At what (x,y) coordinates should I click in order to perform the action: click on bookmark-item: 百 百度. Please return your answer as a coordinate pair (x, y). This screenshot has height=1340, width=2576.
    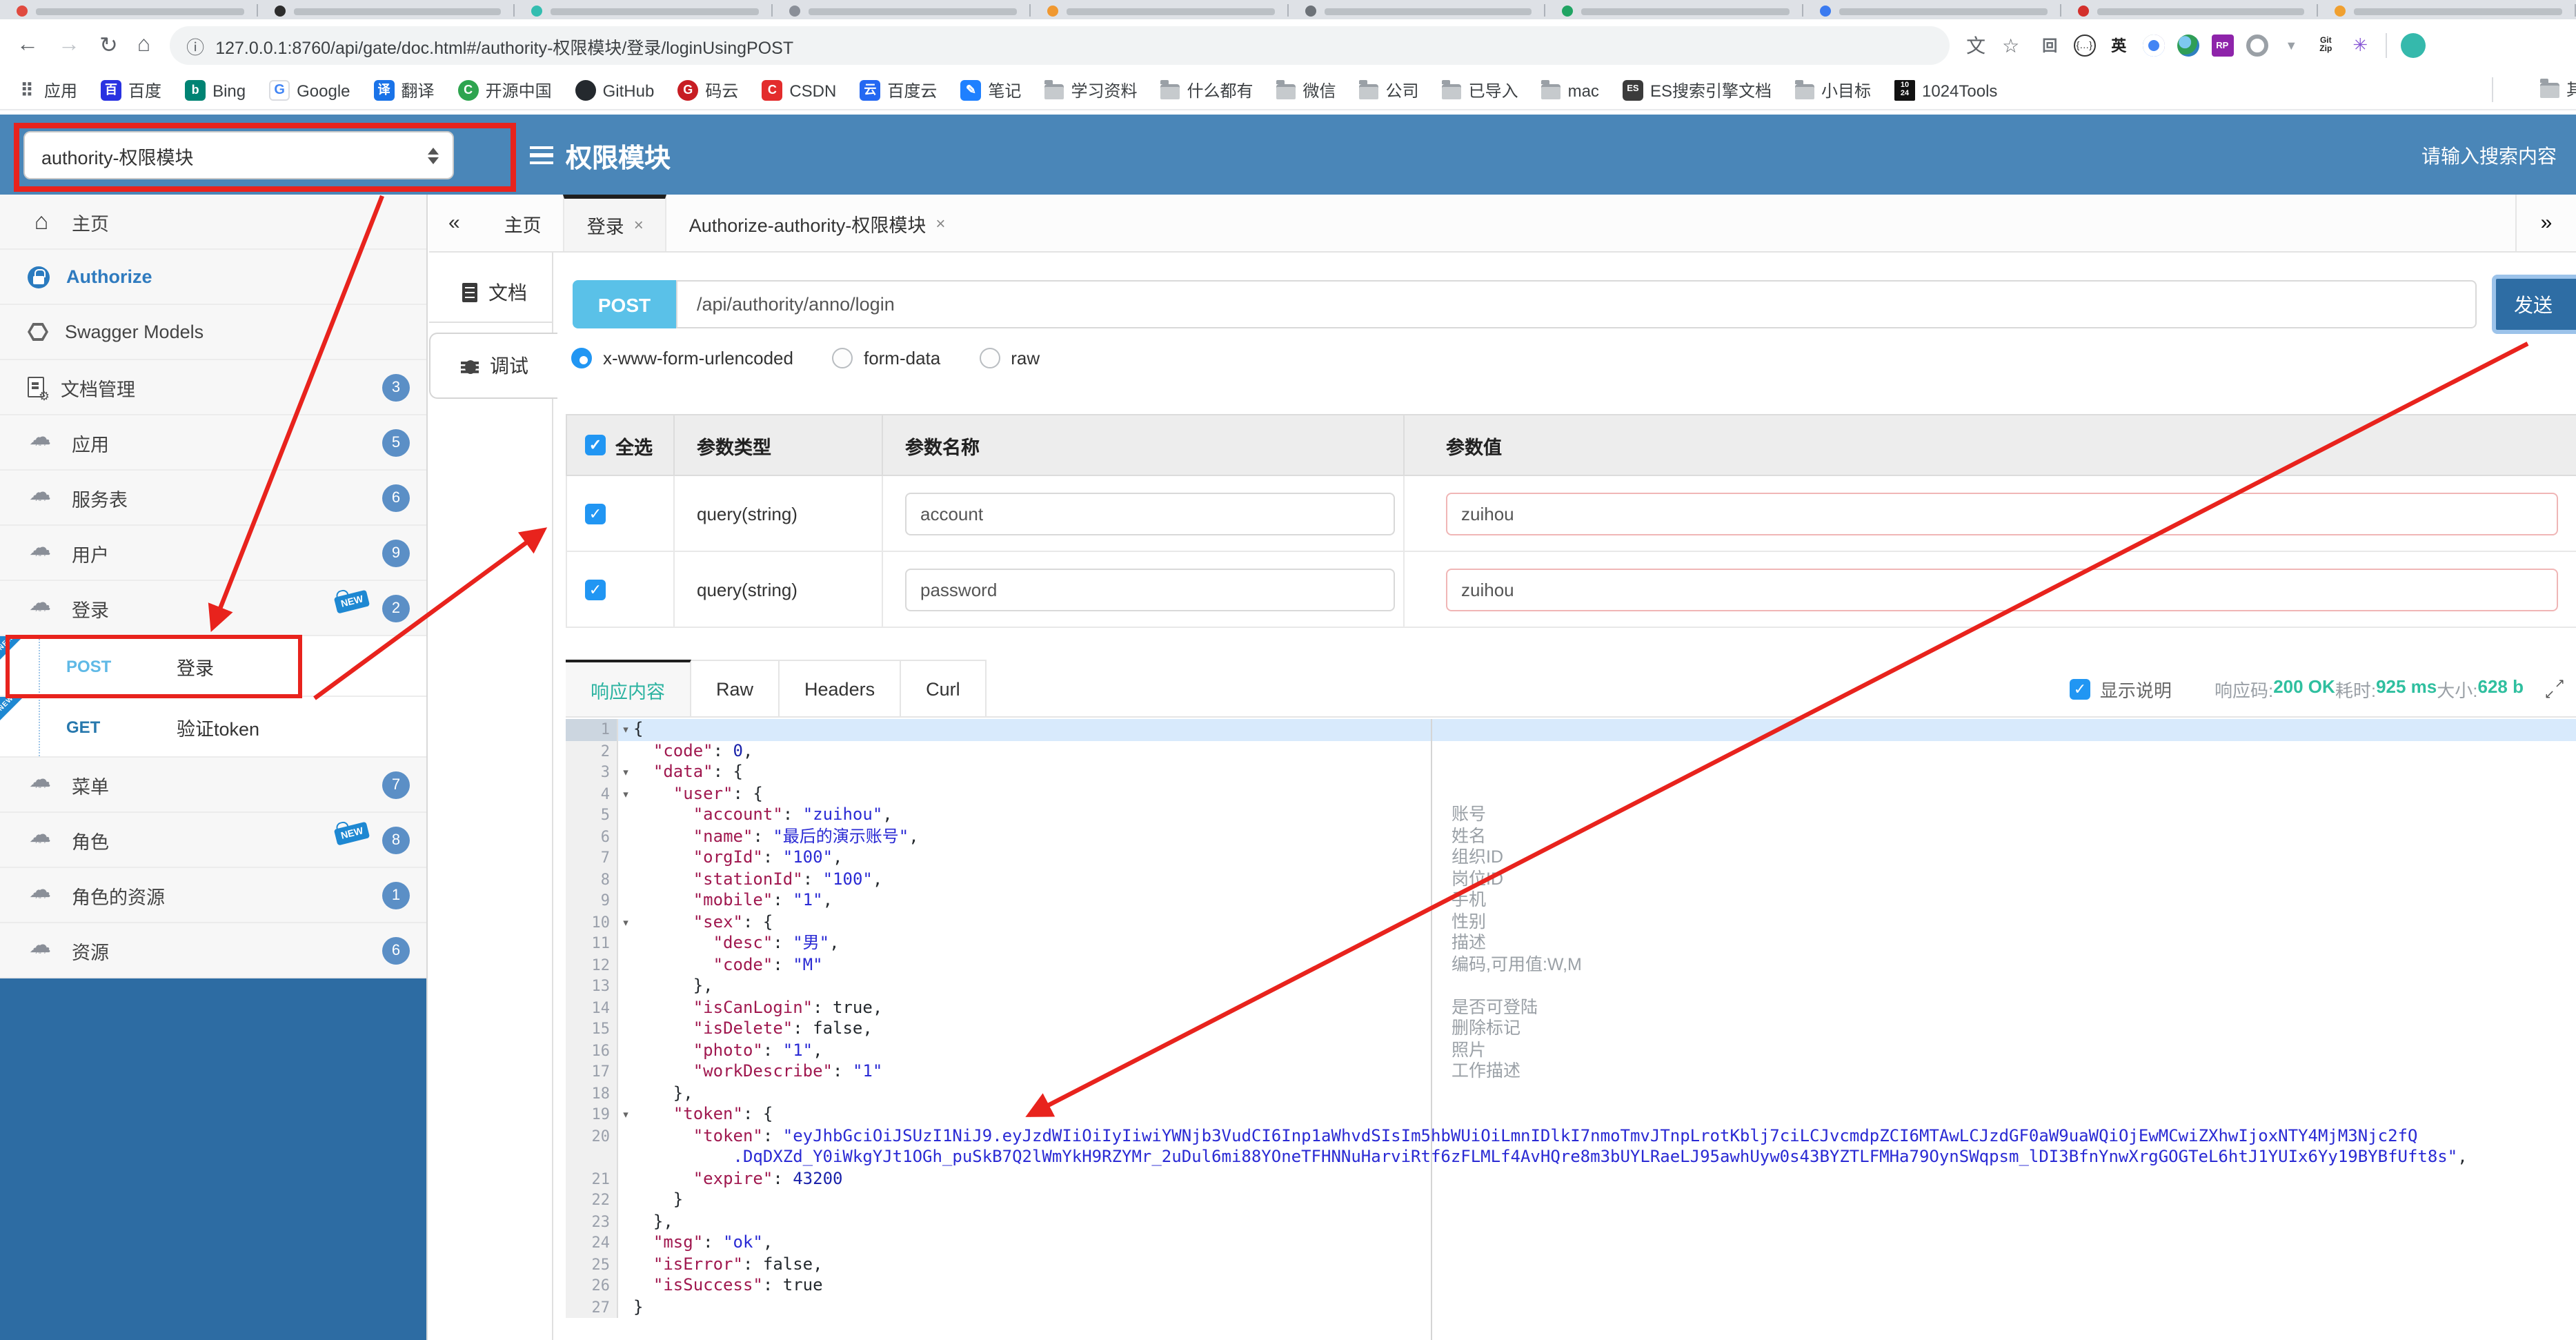
    Looking at the image, I should click on (131, 90).